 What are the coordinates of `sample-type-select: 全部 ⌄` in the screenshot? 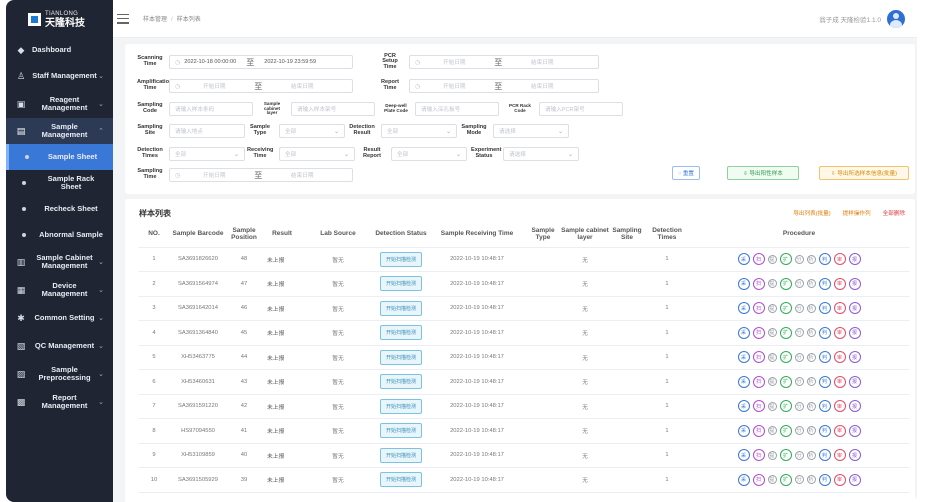 It's located at (312, 131).